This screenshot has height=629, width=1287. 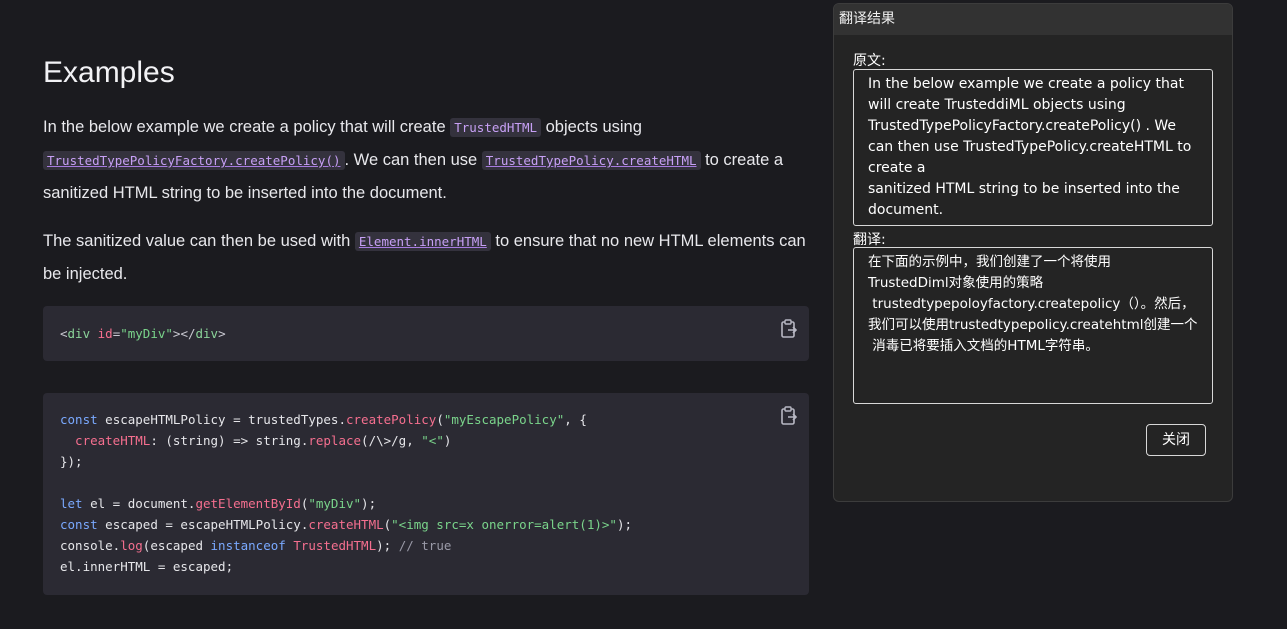 I want to click on translation-label: 翻译:, so click(x=869, y=240).